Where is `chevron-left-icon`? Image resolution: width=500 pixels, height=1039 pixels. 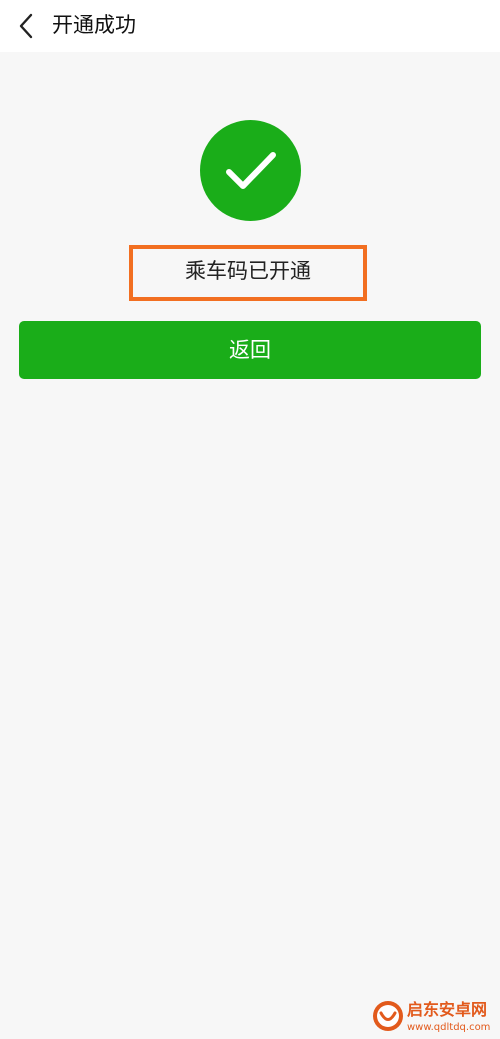
chevron-left-icon is located at coordinates (26, 26).